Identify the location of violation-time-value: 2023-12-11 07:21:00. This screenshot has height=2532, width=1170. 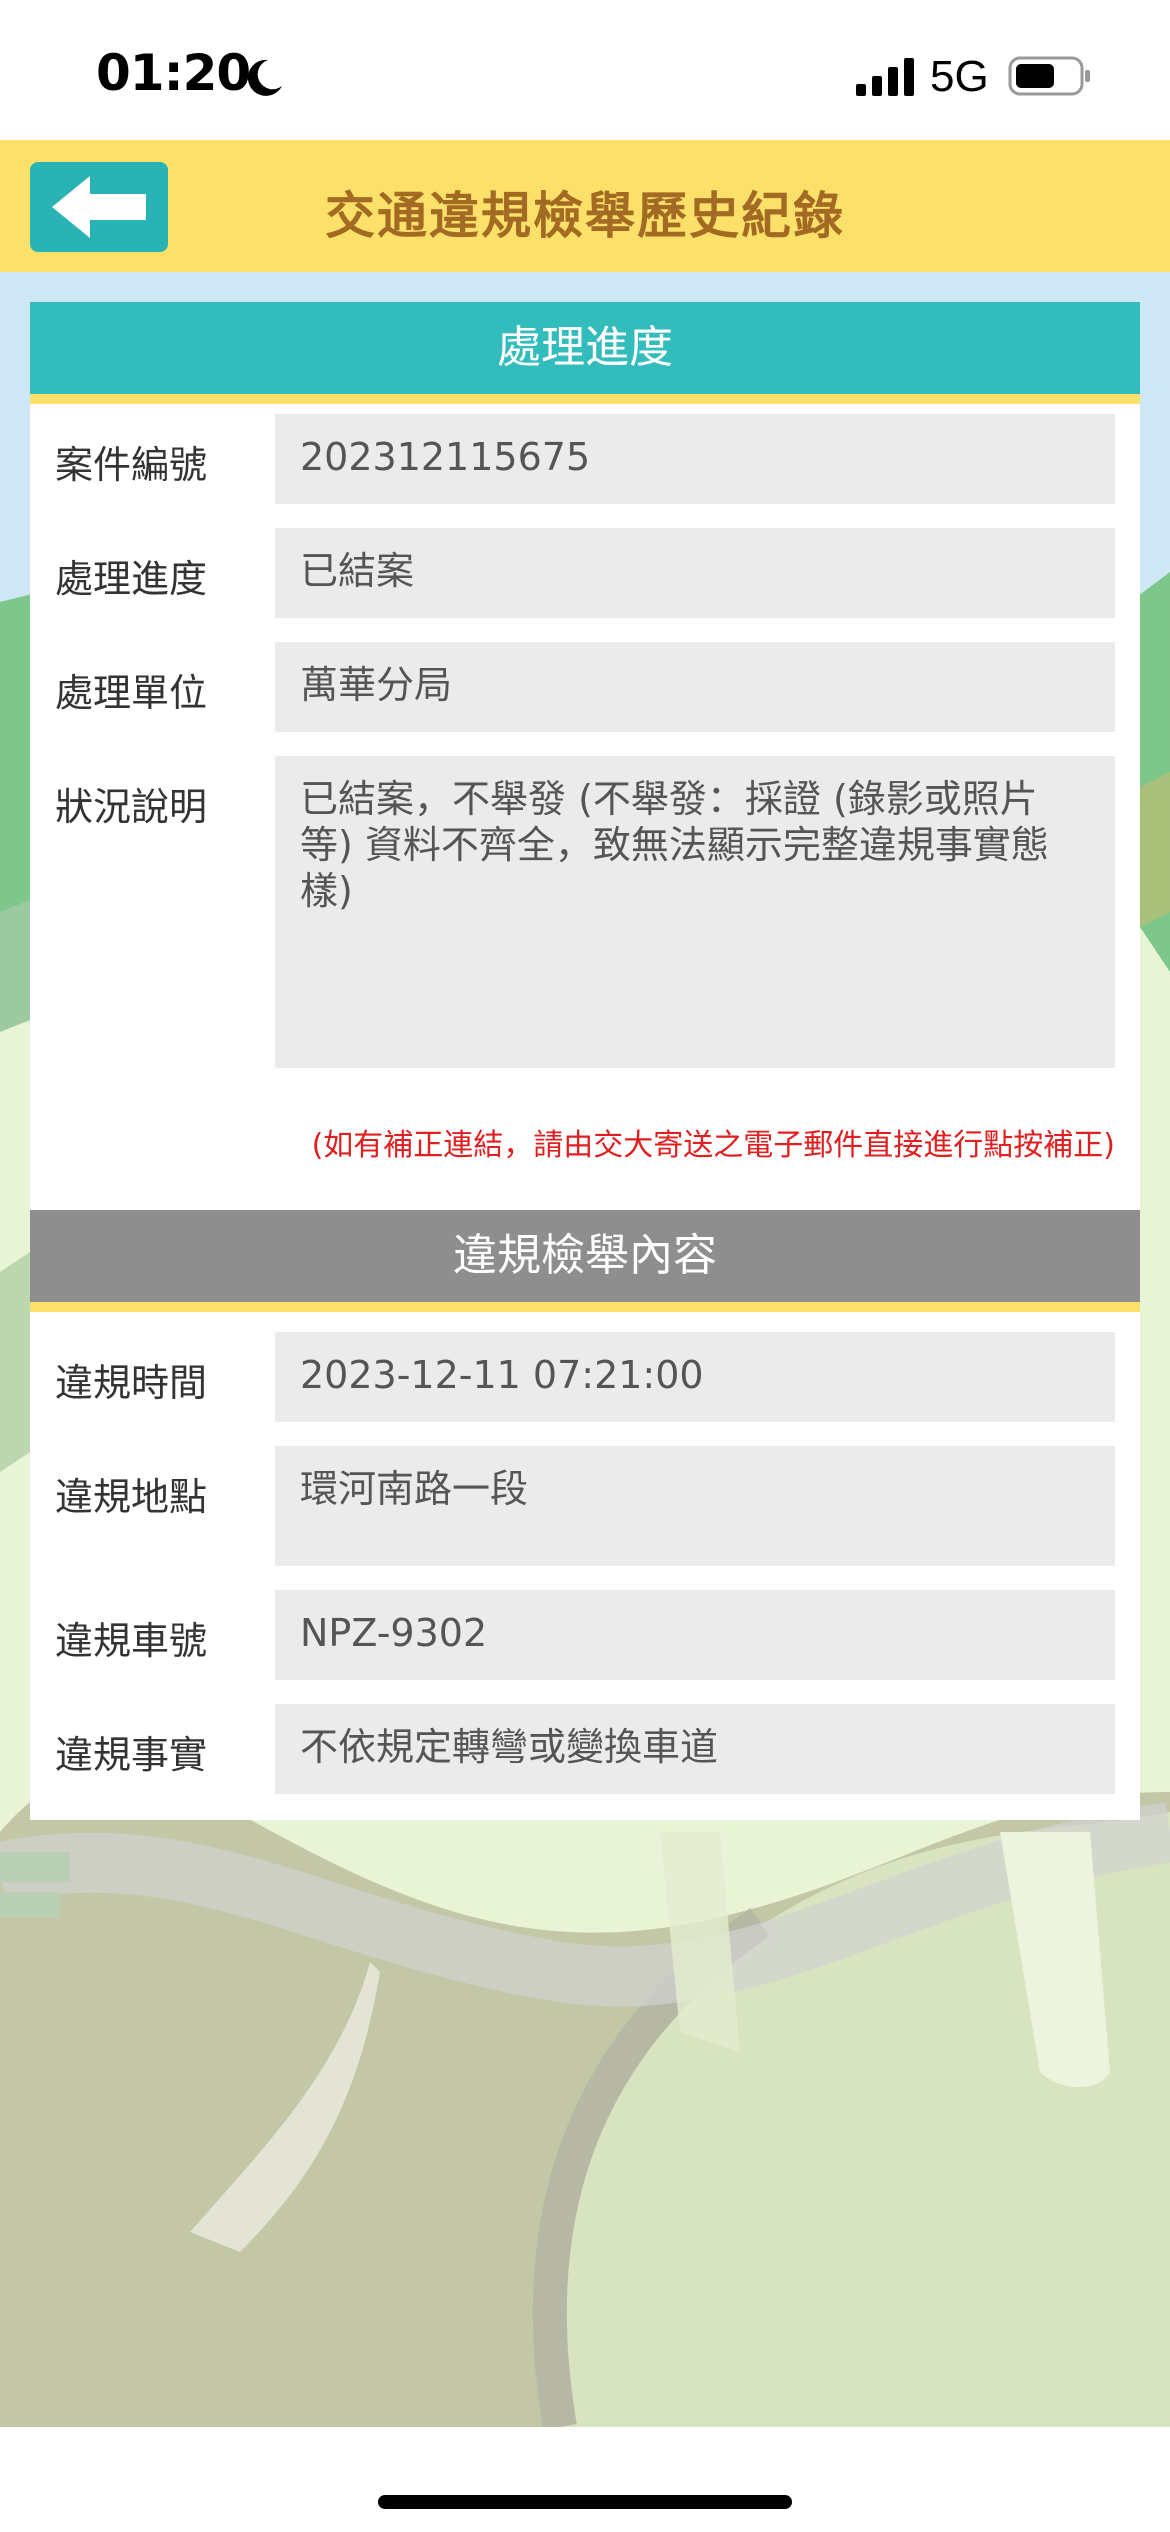
(695, 1377).